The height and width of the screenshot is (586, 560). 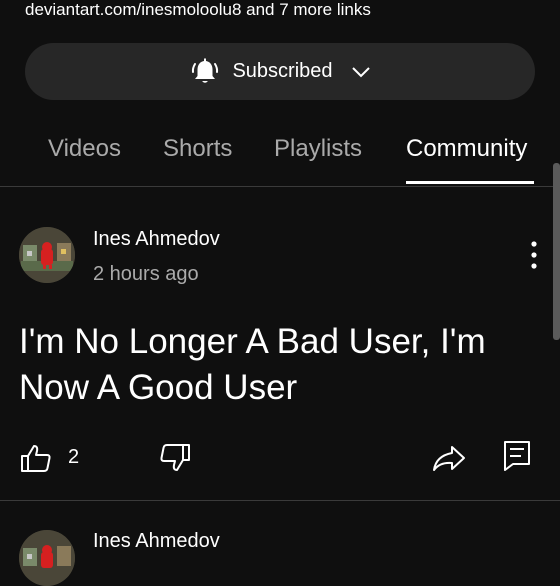 What do you see at coordinates (534, 255) in the screenshot?
I see `more-options-icon` at bounding box center [534, 255].